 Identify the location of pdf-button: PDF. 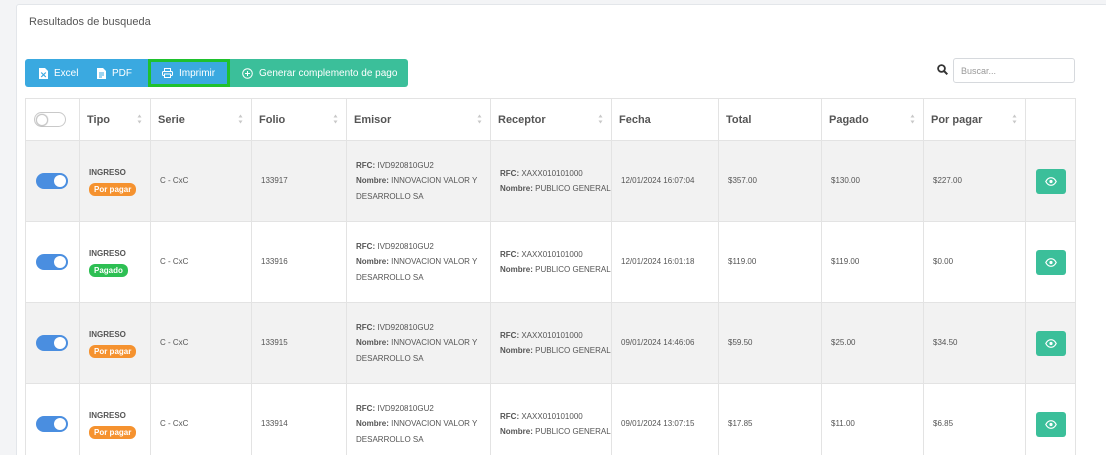
(114, 73).